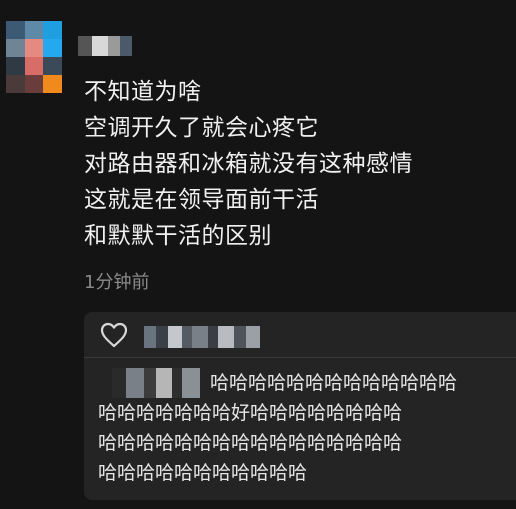  What do you see at coordinates (178, 236) in the screenshot?
I see `comment-line: 和默默干活的区别` at bounding box center [178, 236].